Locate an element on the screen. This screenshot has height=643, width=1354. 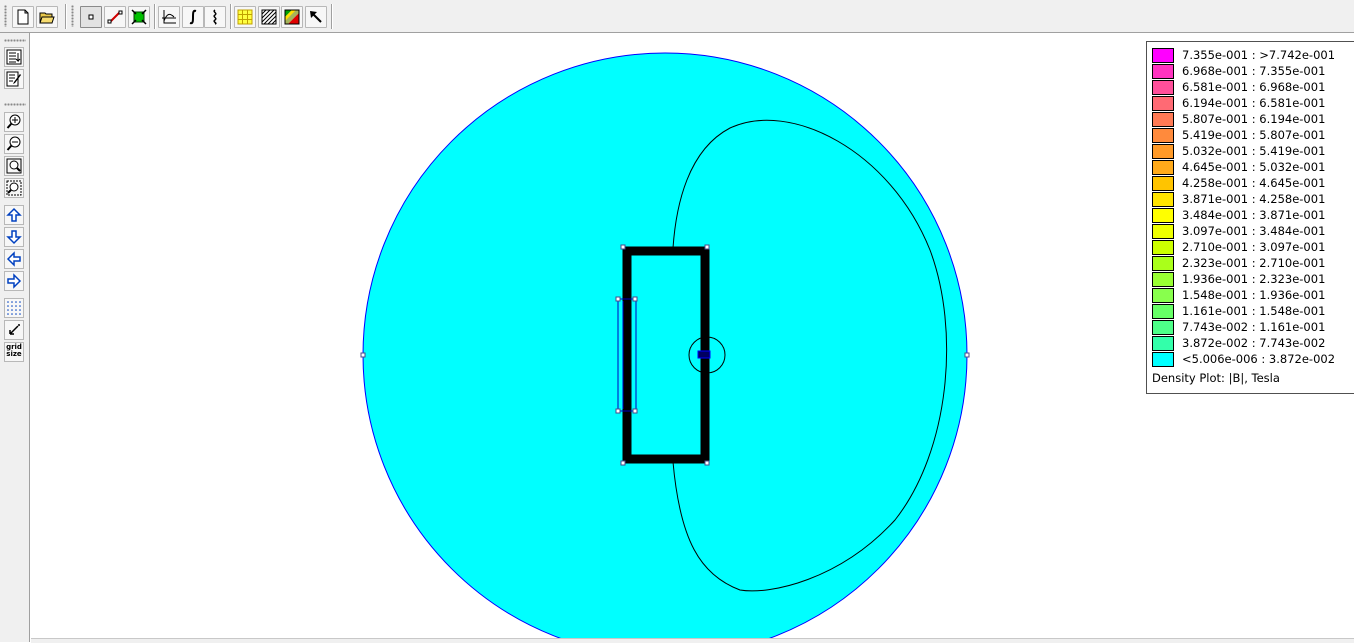
legend-entry: 6.968e-001 : 7.355e-001 is located at coordinates (1252, 71).